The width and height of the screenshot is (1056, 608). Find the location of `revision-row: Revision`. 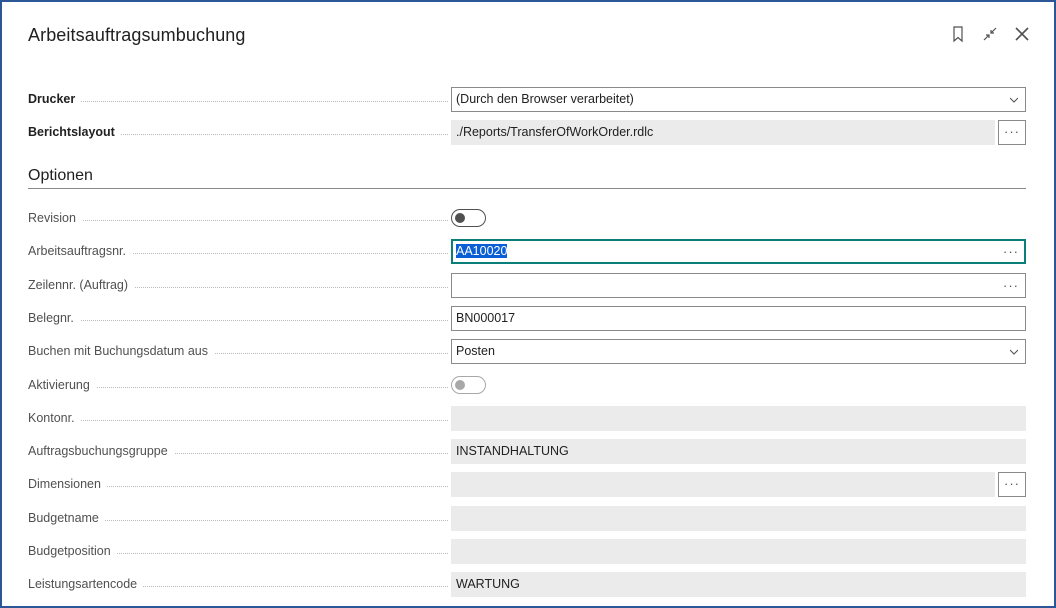

revision-row: Revision is located at coordinates (527, 218).